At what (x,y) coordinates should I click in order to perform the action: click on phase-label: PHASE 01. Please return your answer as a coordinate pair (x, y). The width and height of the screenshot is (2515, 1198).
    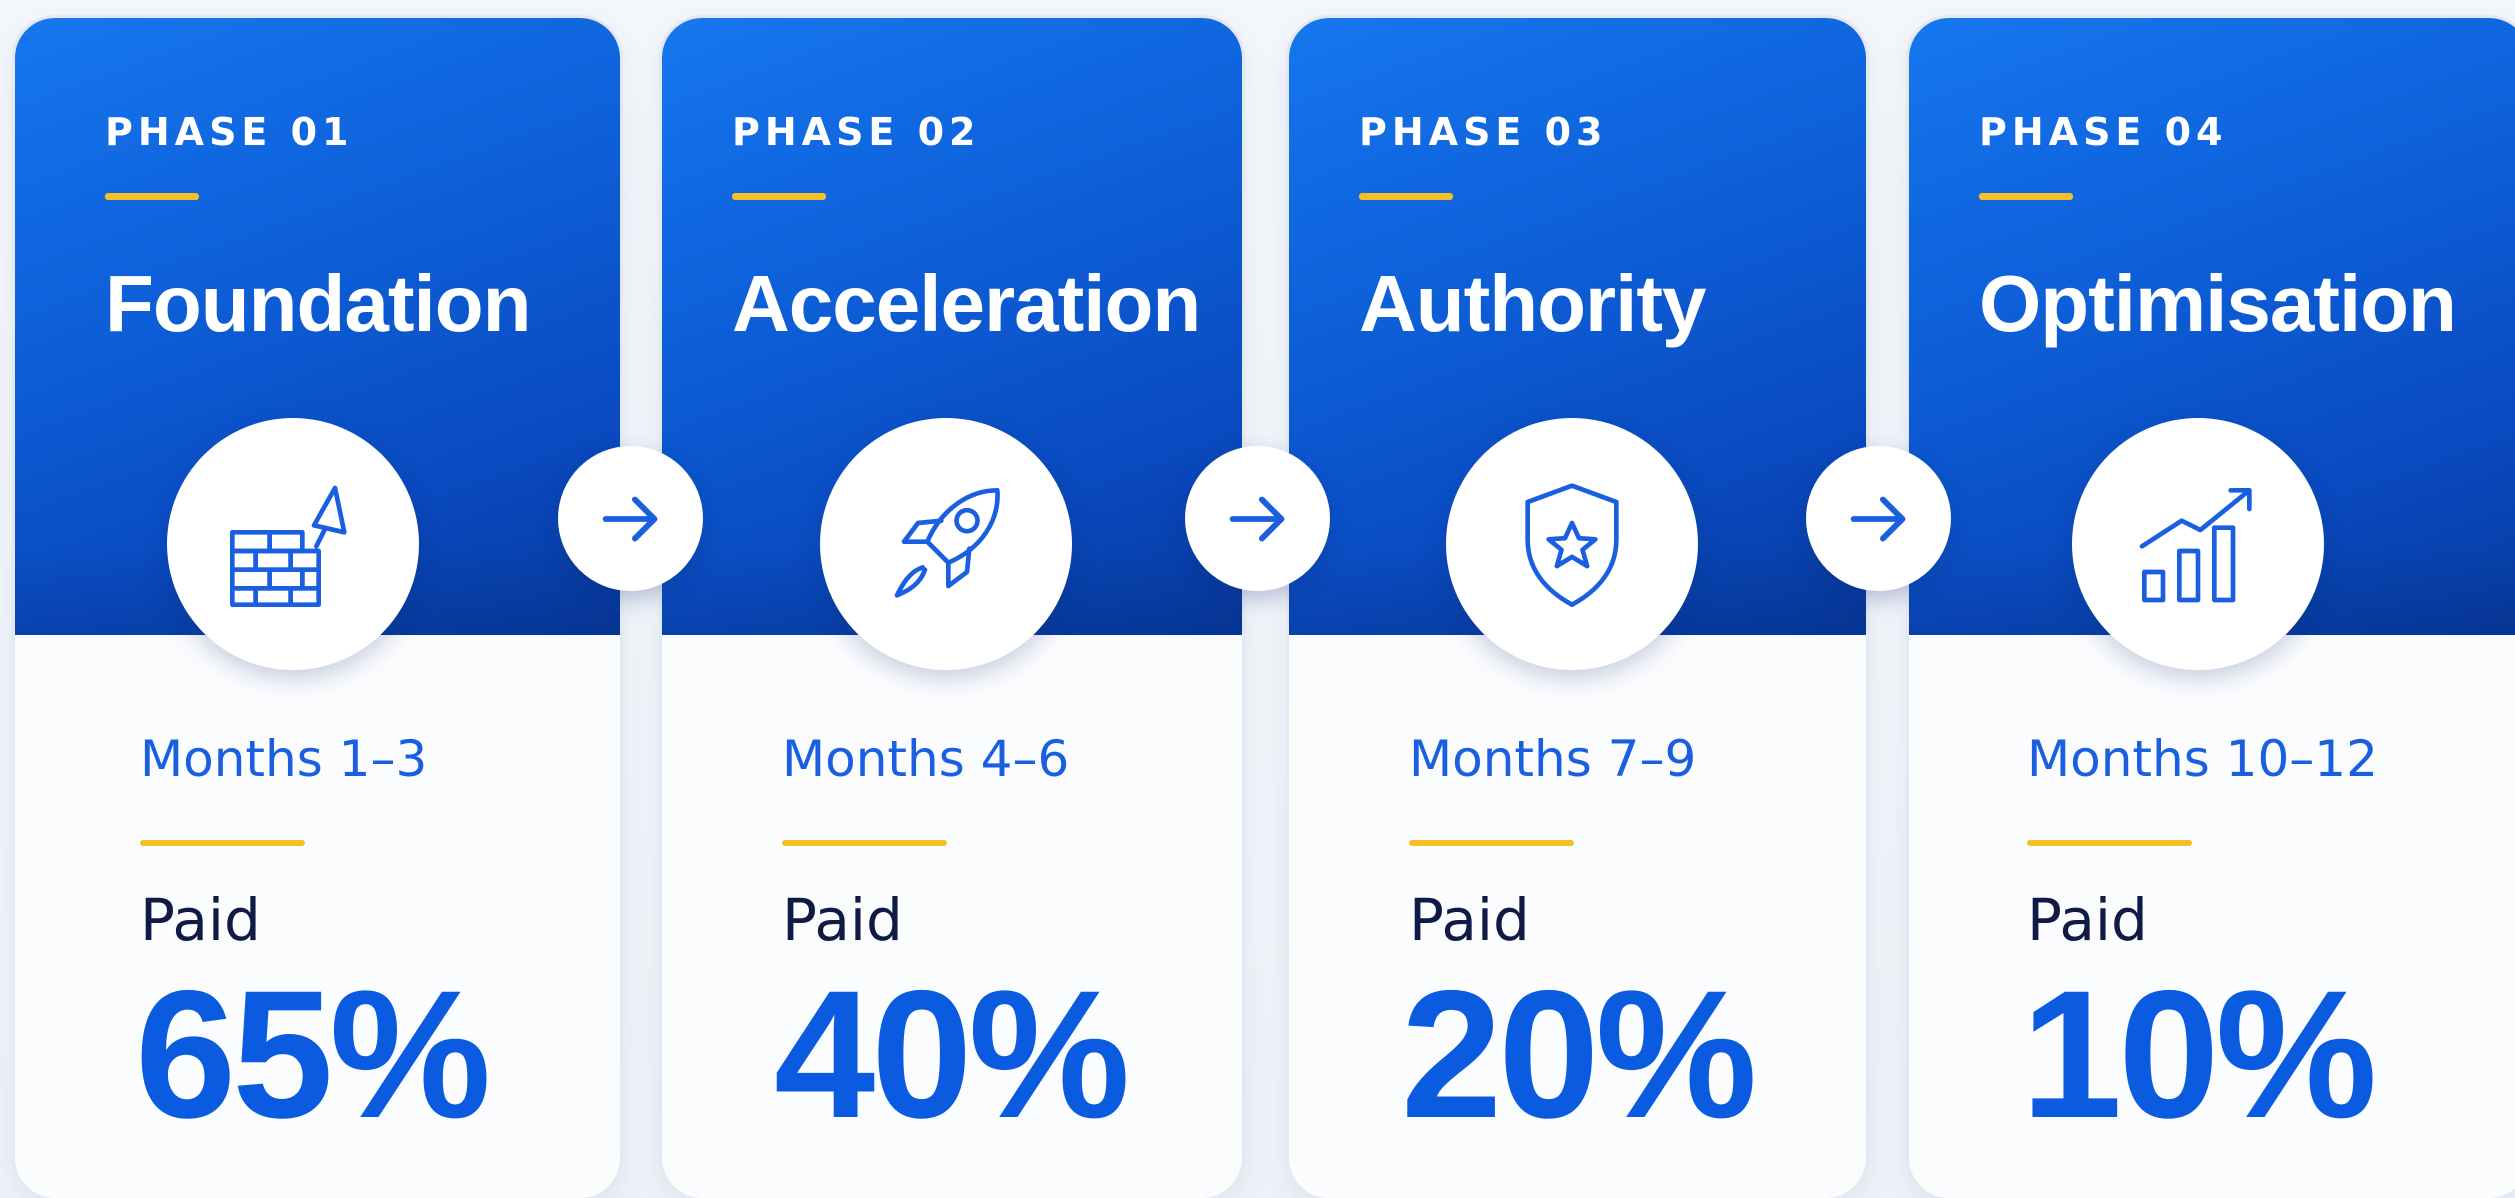
    Looking at the image, I should click on (229, 132).